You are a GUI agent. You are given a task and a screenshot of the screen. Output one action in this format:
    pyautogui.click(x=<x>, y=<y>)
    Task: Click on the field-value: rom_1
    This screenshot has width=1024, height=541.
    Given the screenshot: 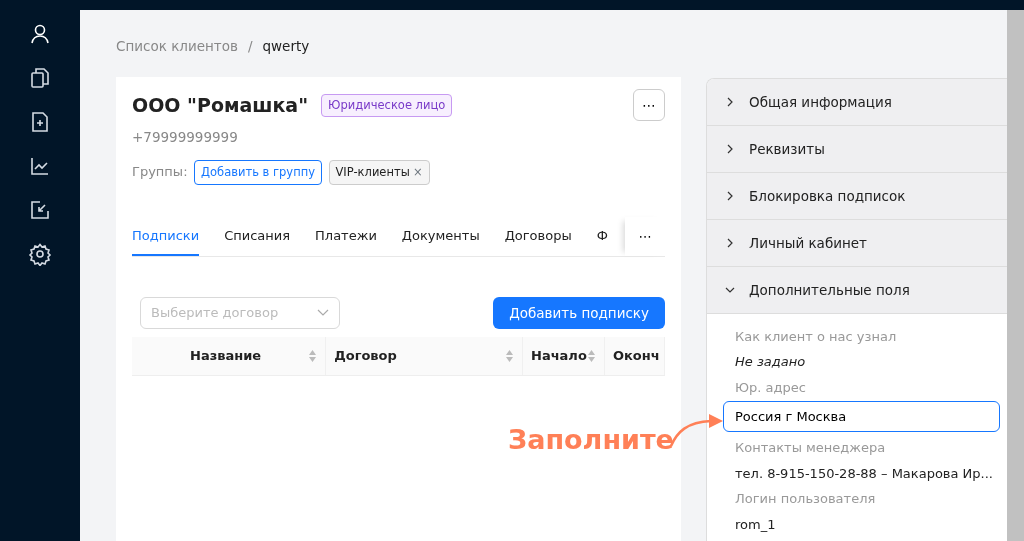 What is the action you would take?
    pyautogui.click(x=755, y=524)
    